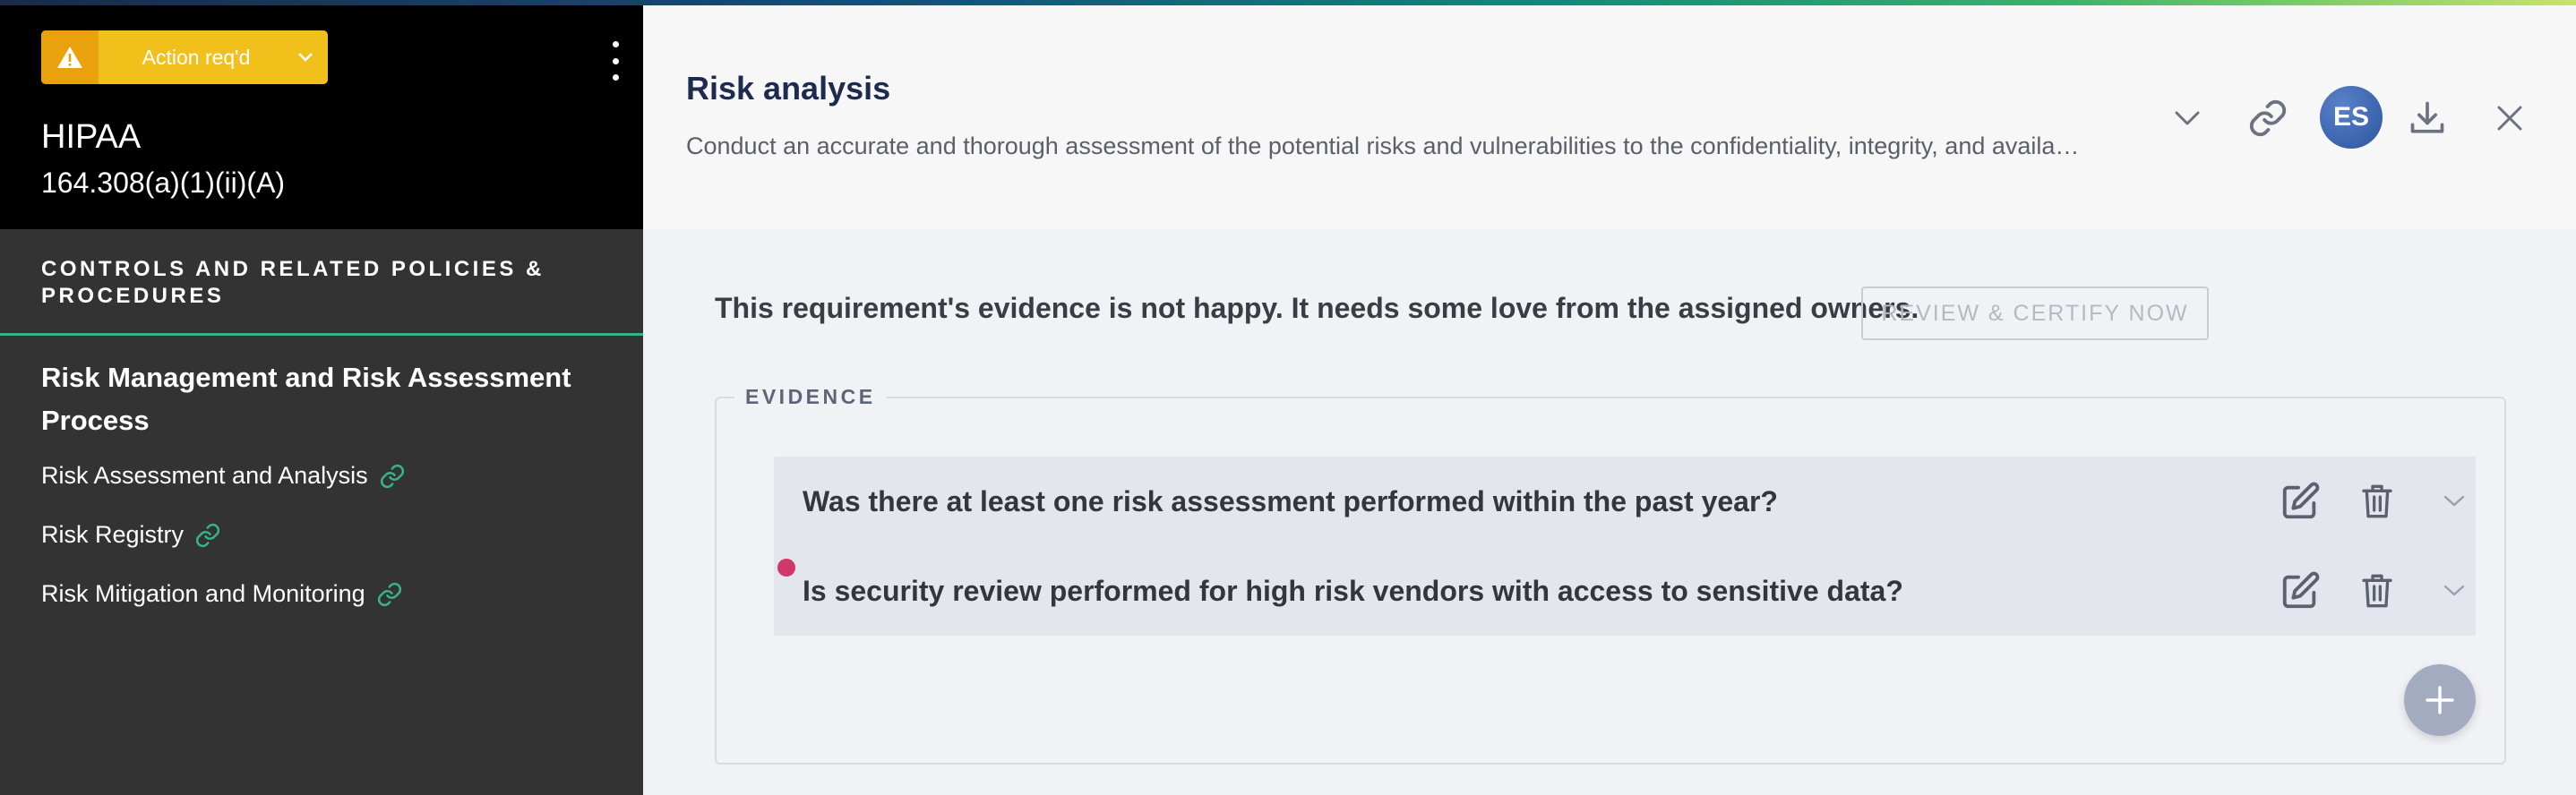 This screenshot has height=795, width=2576. Describe the element at coordinates (2035, 313) in the screenshot. I see `review-certify-button: REVIEW & CERTIFY NOW` at that location.